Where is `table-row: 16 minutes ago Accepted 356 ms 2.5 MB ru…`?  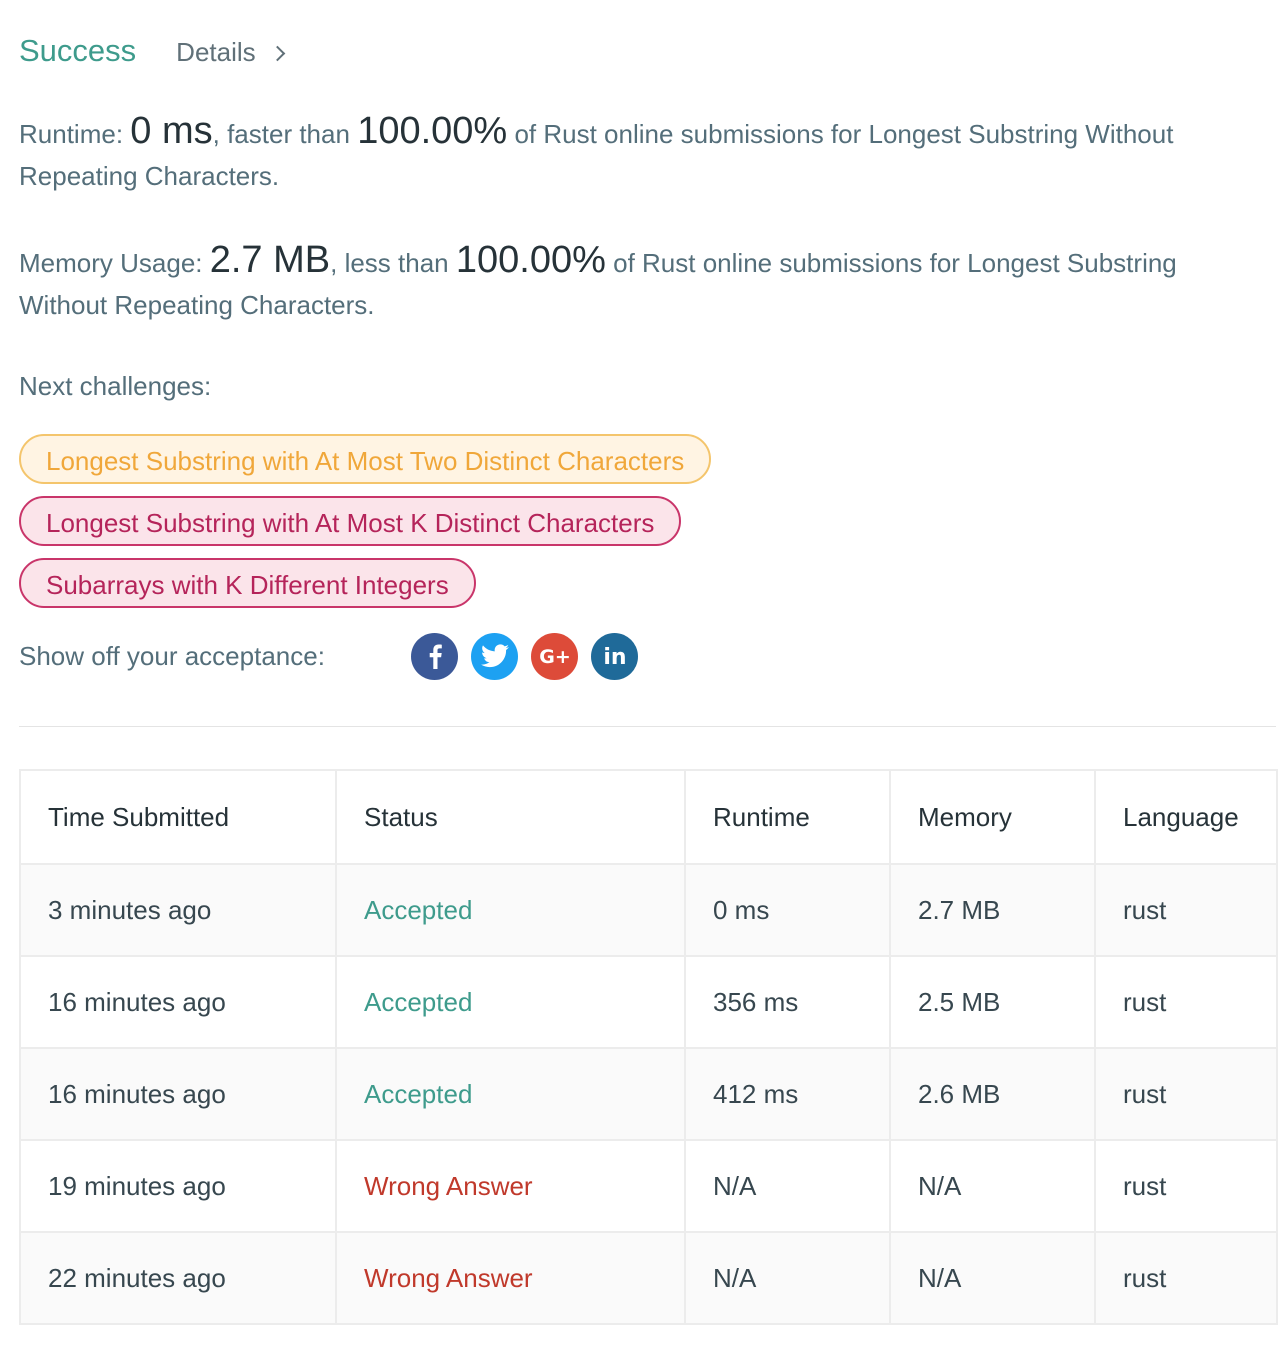 table-row: 16 minutes ago Accepted 356 ms 2.5 MB ru… is located at coordinates (648, 1002).